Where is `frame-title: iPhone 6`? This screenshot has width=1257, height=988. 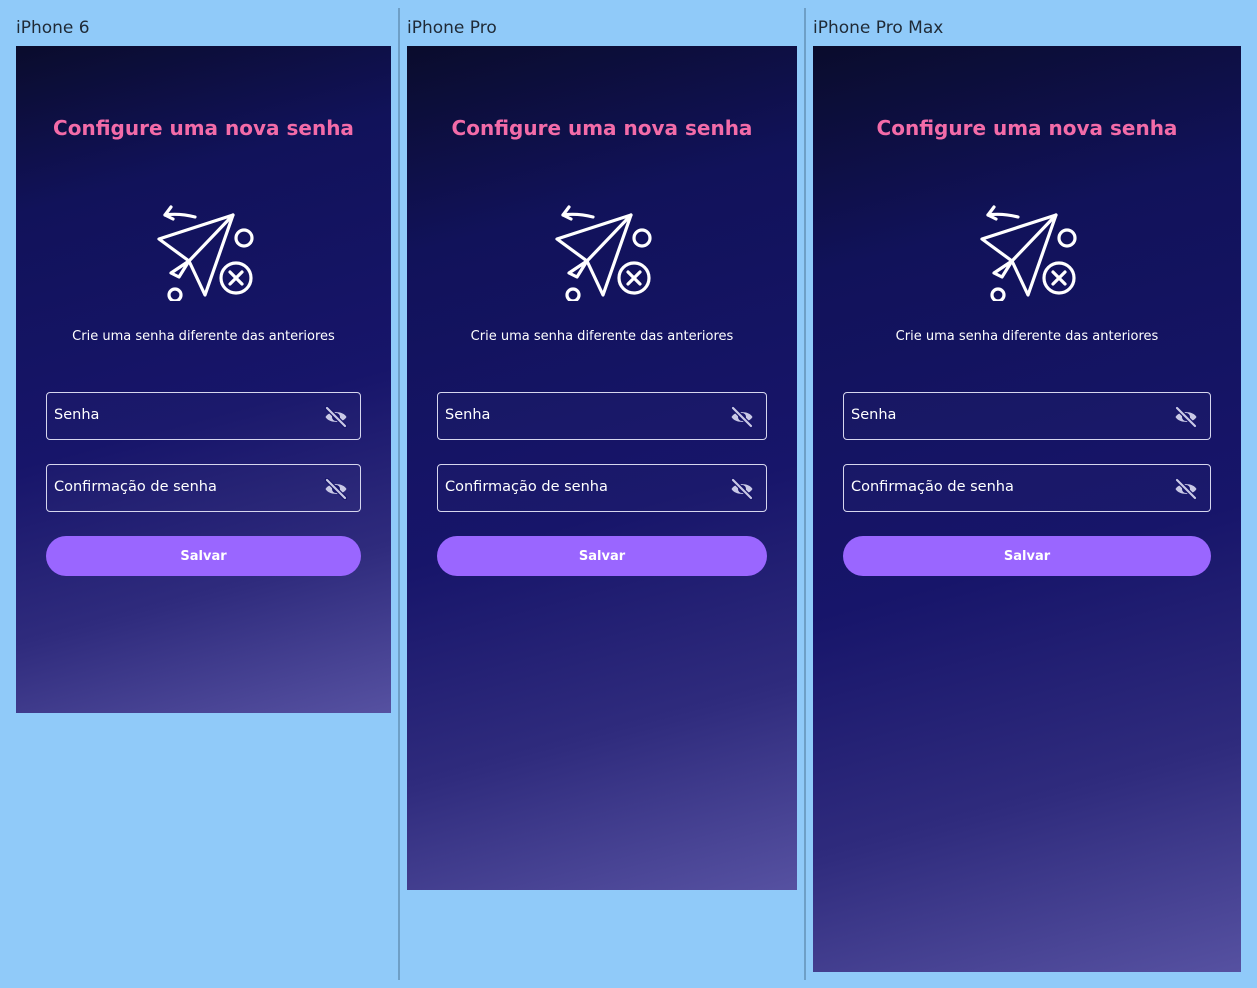
frame-title: iPhone 6 is located at coordinates (53, 28).